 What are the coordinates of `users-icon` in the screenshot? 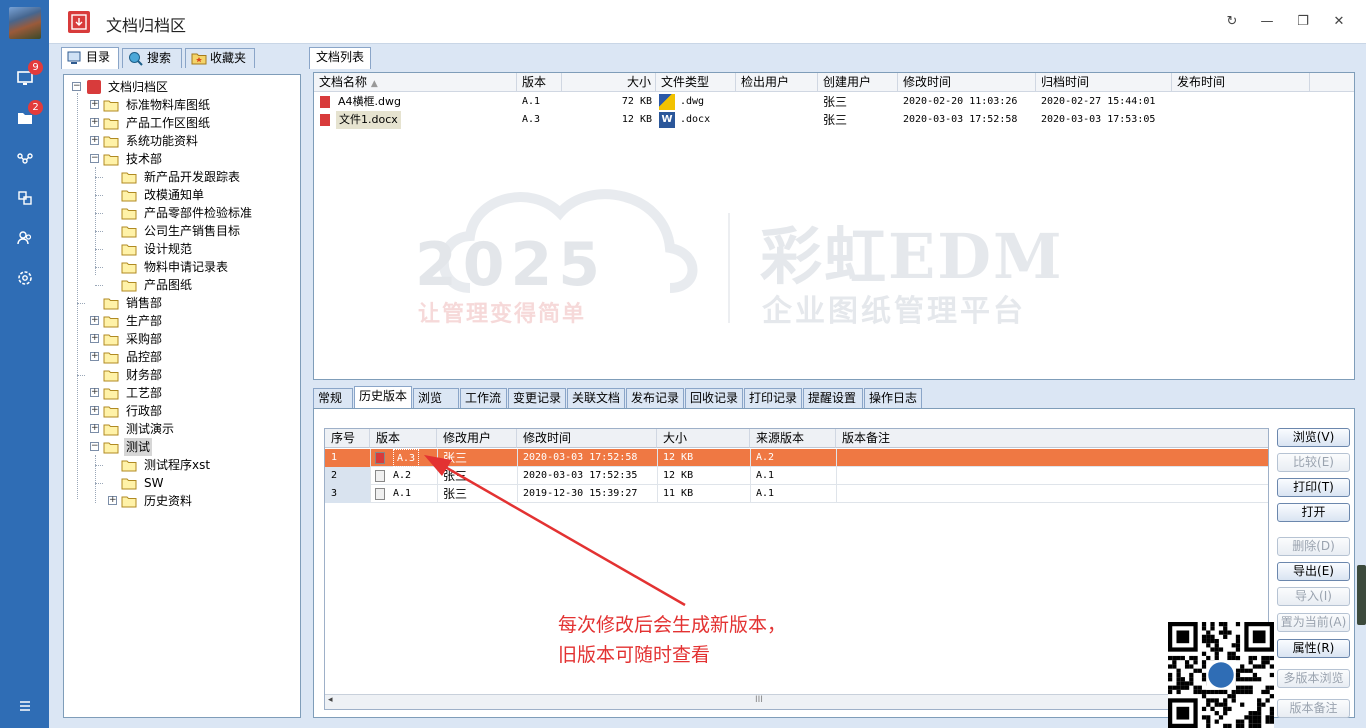 It's located at (23, 238).